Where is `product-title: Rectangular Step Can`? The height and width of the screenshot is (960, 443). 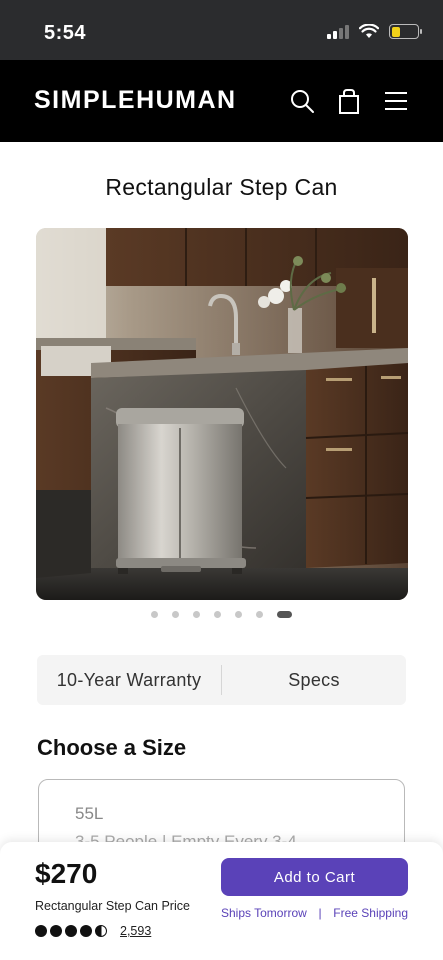
product-title: Rectangular Step Can is located at coordinates (221, 187).